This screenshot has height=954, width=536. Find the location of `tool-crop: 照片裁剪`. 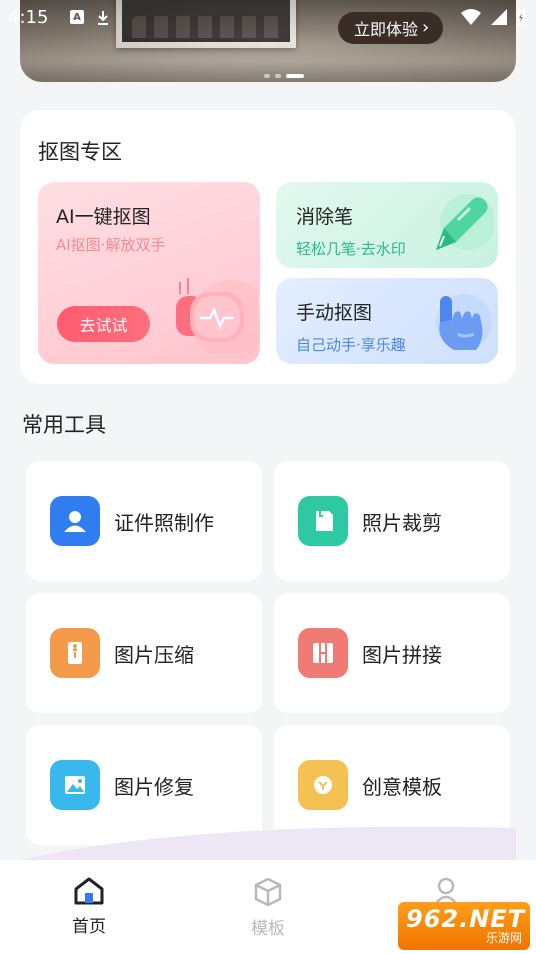

tool-crop: 照片裁剪 is located at coordinates (392, 521).